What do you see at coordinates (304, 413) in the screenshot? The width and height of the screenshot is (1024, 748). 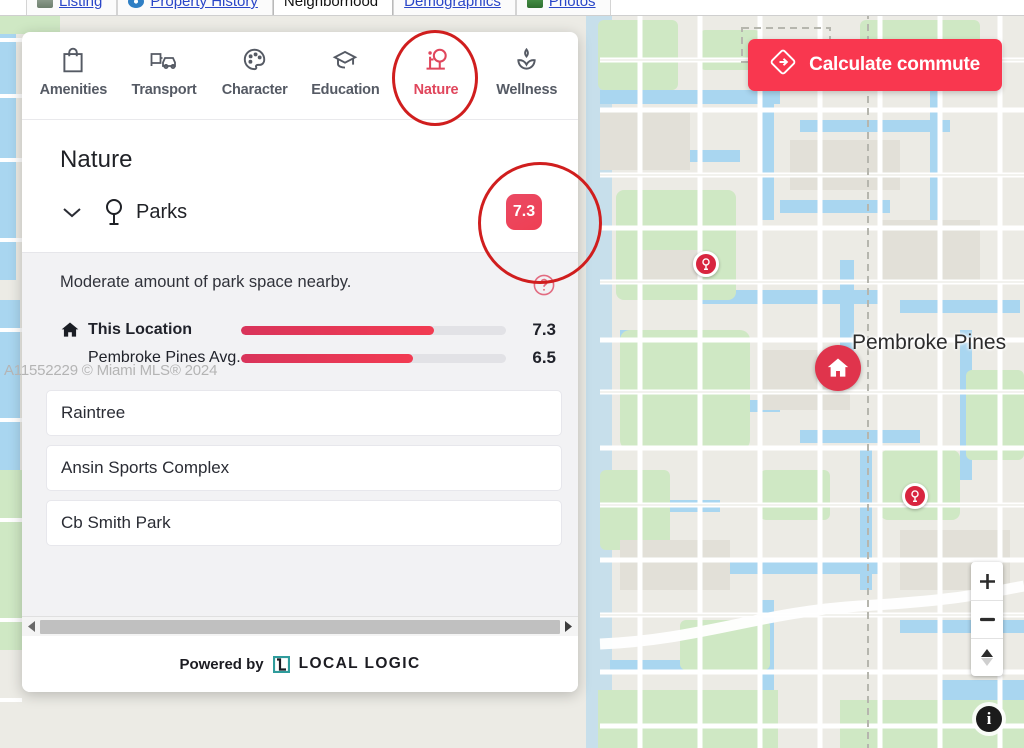 I see `list-item: Raintree` at bounding box center [304, 413].